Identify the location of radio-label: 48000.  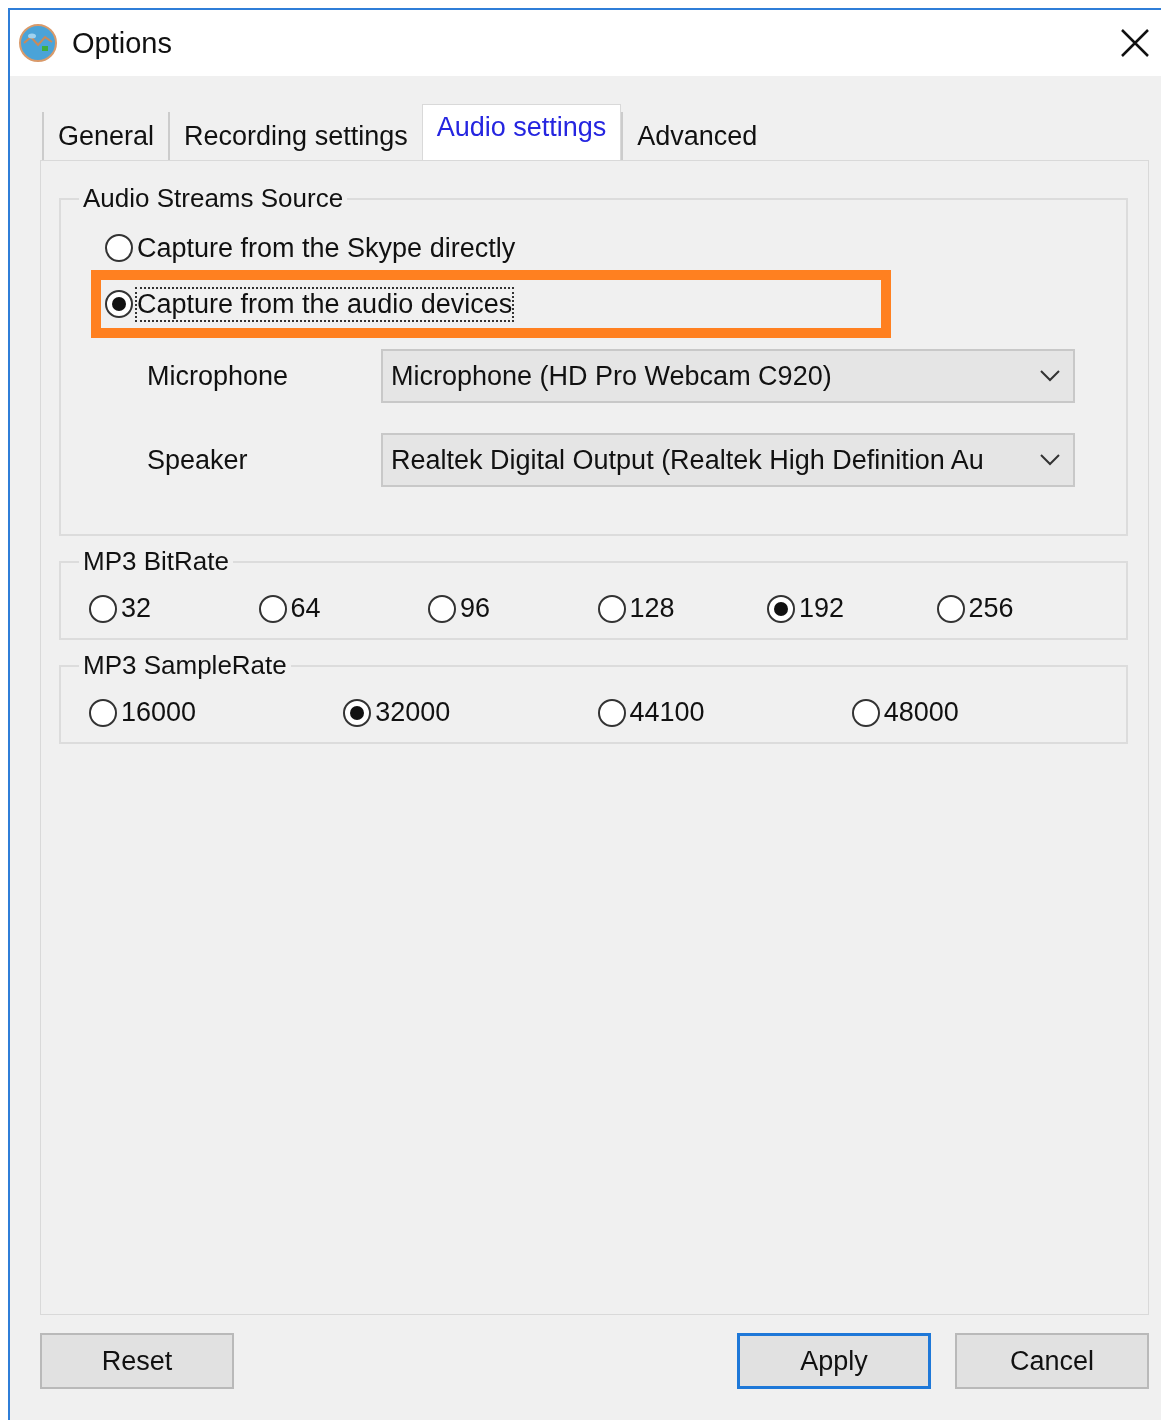
(921, 712).